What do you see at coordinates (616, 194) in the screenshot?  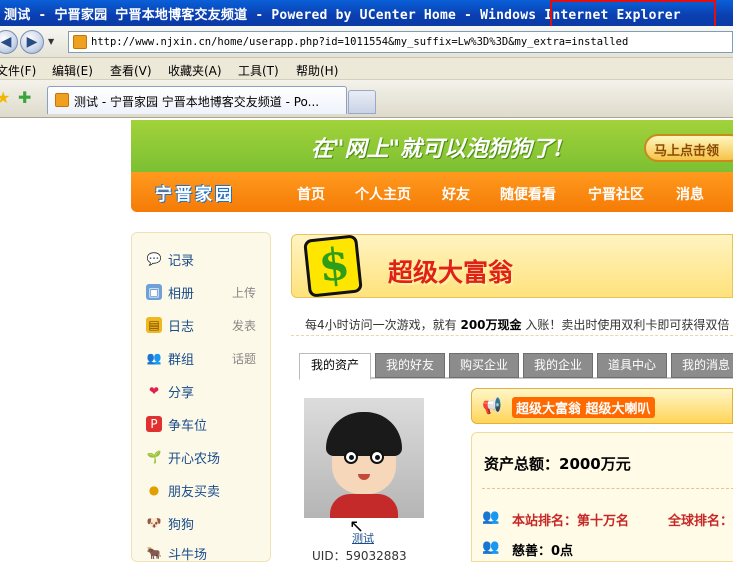 I see `nav-community: 宁晋社区` at bounding box center [616, 194].